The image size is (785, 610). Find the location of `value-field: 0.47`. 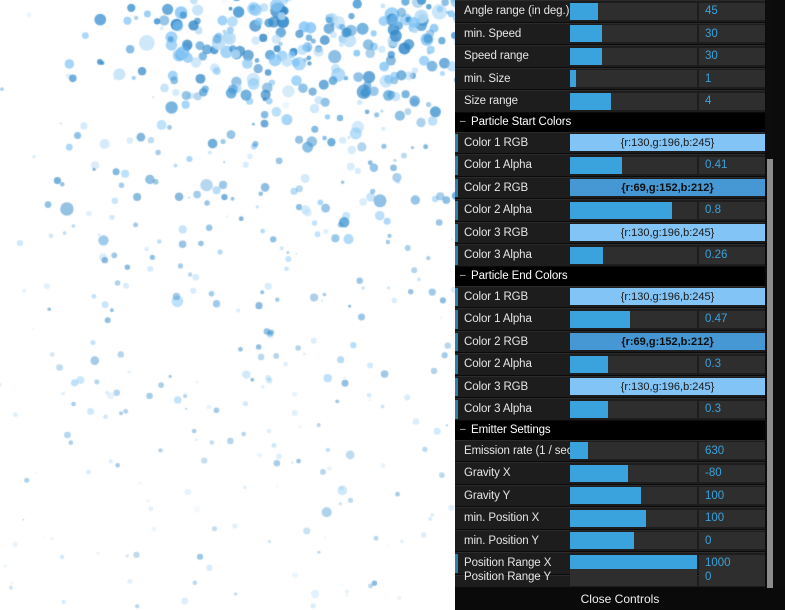

value-field: 0.47 is located at coordinates (732, 319).